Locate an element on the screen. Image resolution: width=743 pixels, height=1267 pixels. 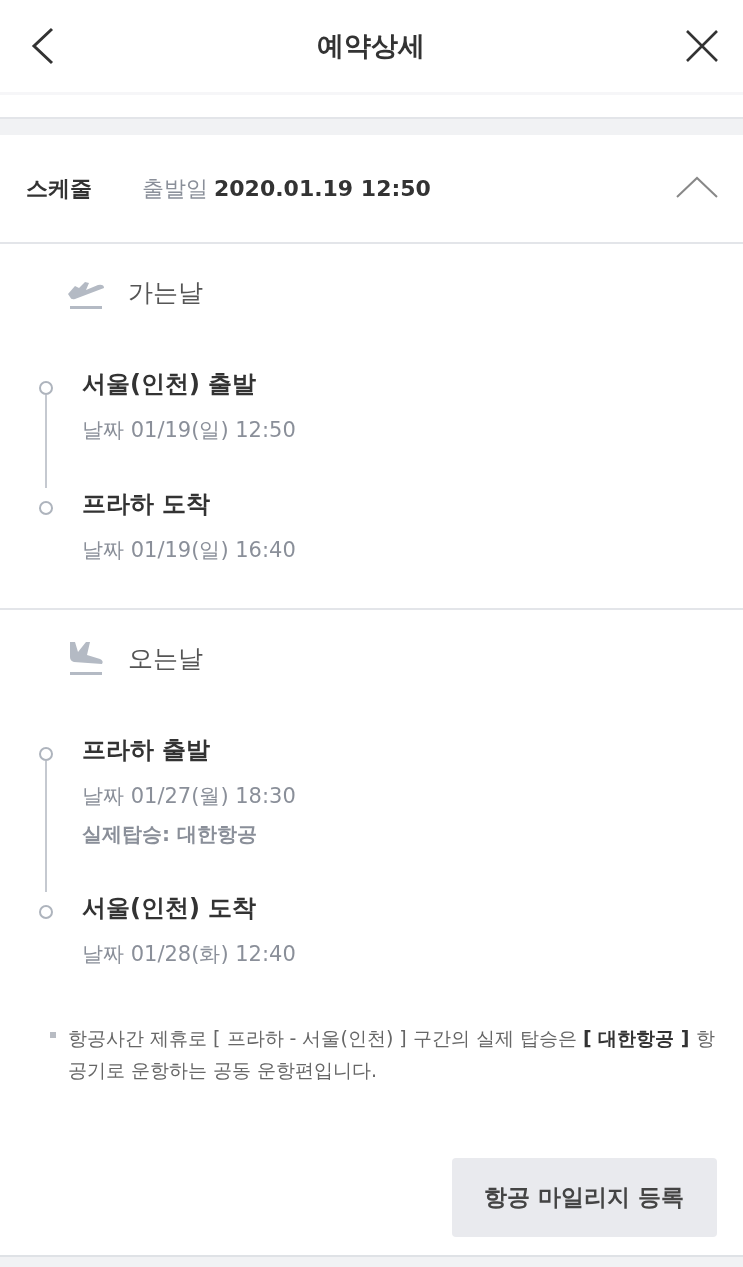
stop-title: 서울(인천) 출발 is located at coordinates (170, 384).